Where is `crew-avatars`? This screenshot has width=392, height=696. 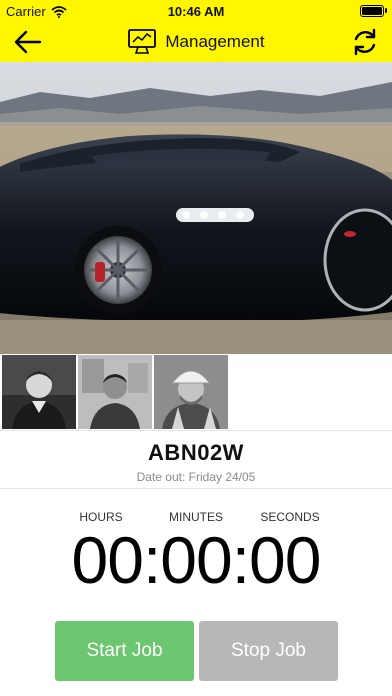 crew-avatars is located at coordinates (115, 392).